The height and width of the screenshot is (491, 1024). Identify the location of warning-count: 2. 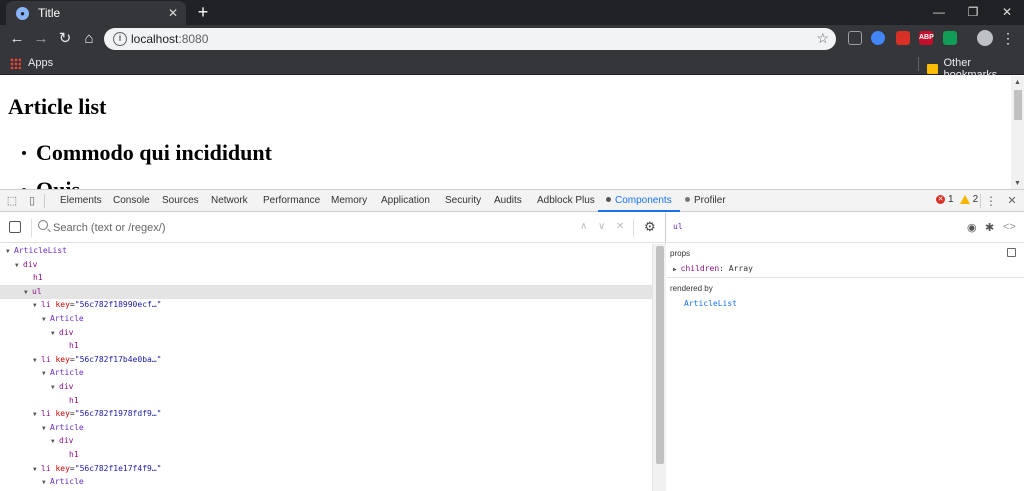
(975, 199).